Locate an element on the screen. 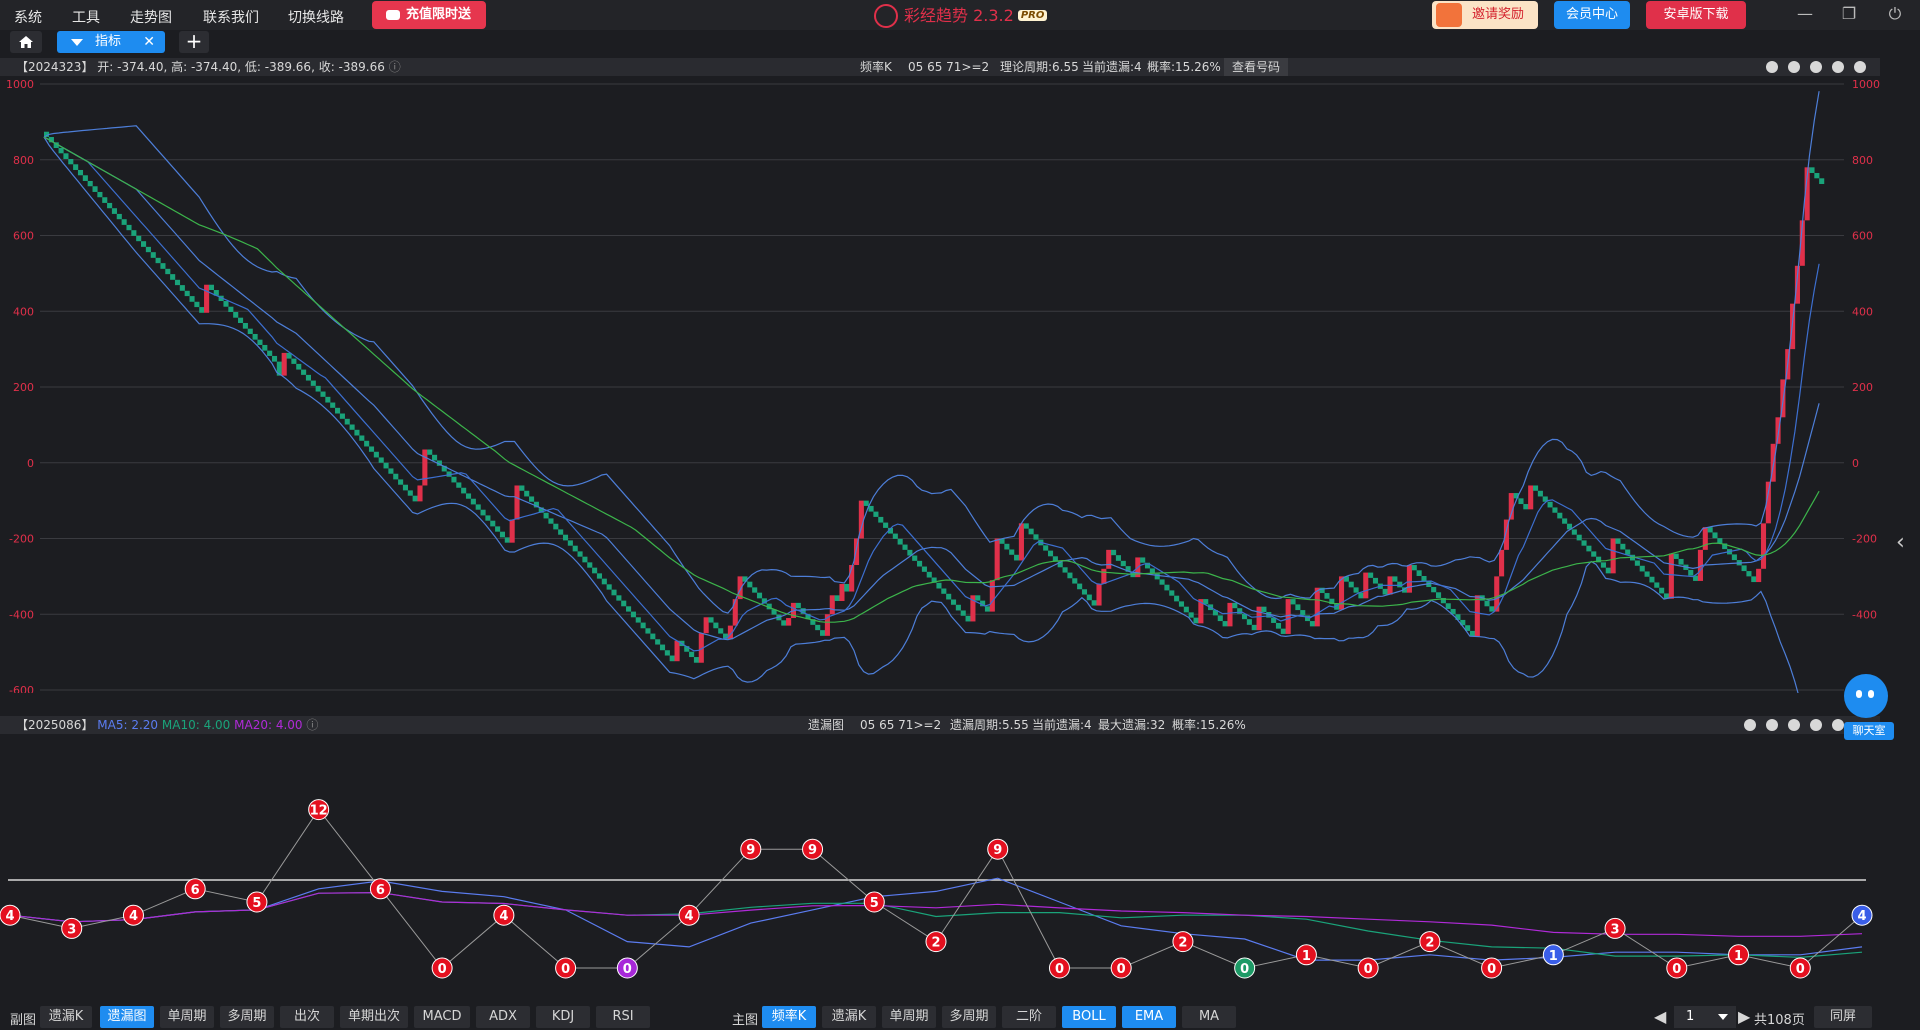 The height and width of the screenshot is (1030, 1920). page-select: 1 is located at coordinates (1705, 1017).